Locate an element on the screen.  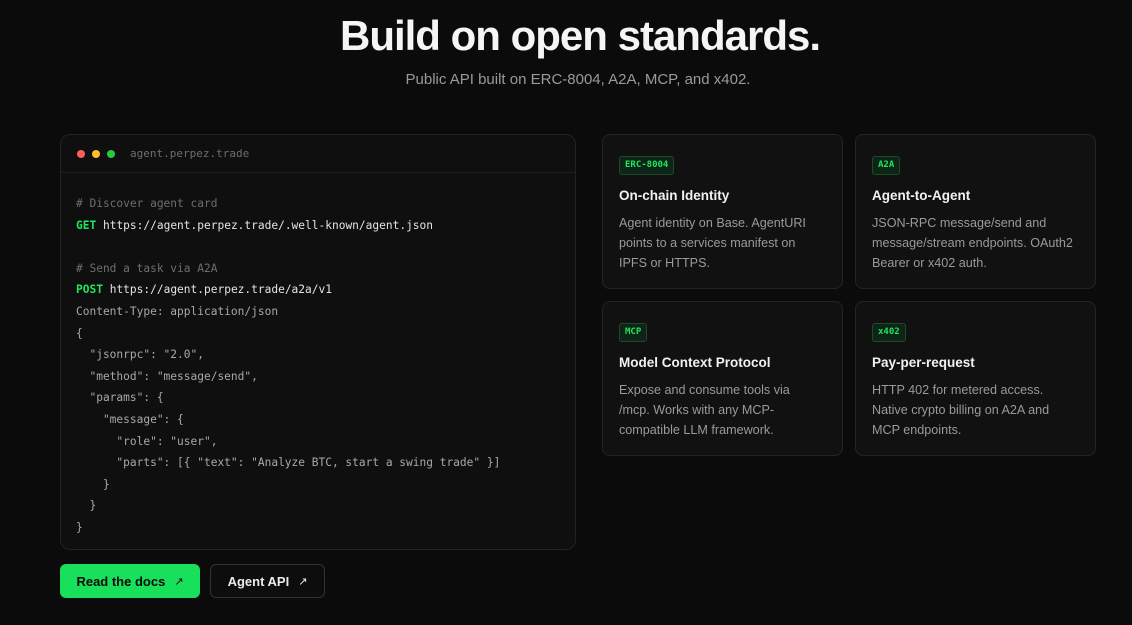
code-text: "params": { is located at coordinates (120, 398).